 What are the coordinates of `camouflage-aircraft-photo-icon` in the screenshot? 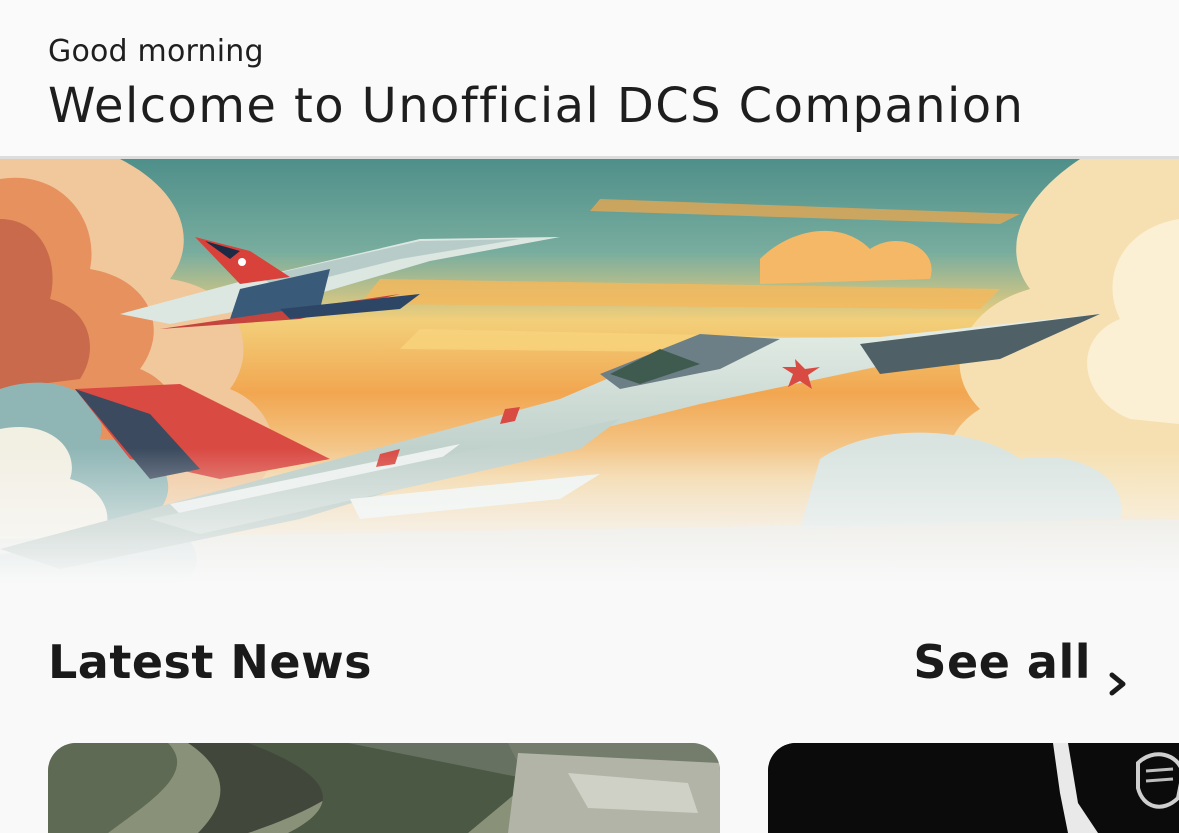 It's located at (384, 788).